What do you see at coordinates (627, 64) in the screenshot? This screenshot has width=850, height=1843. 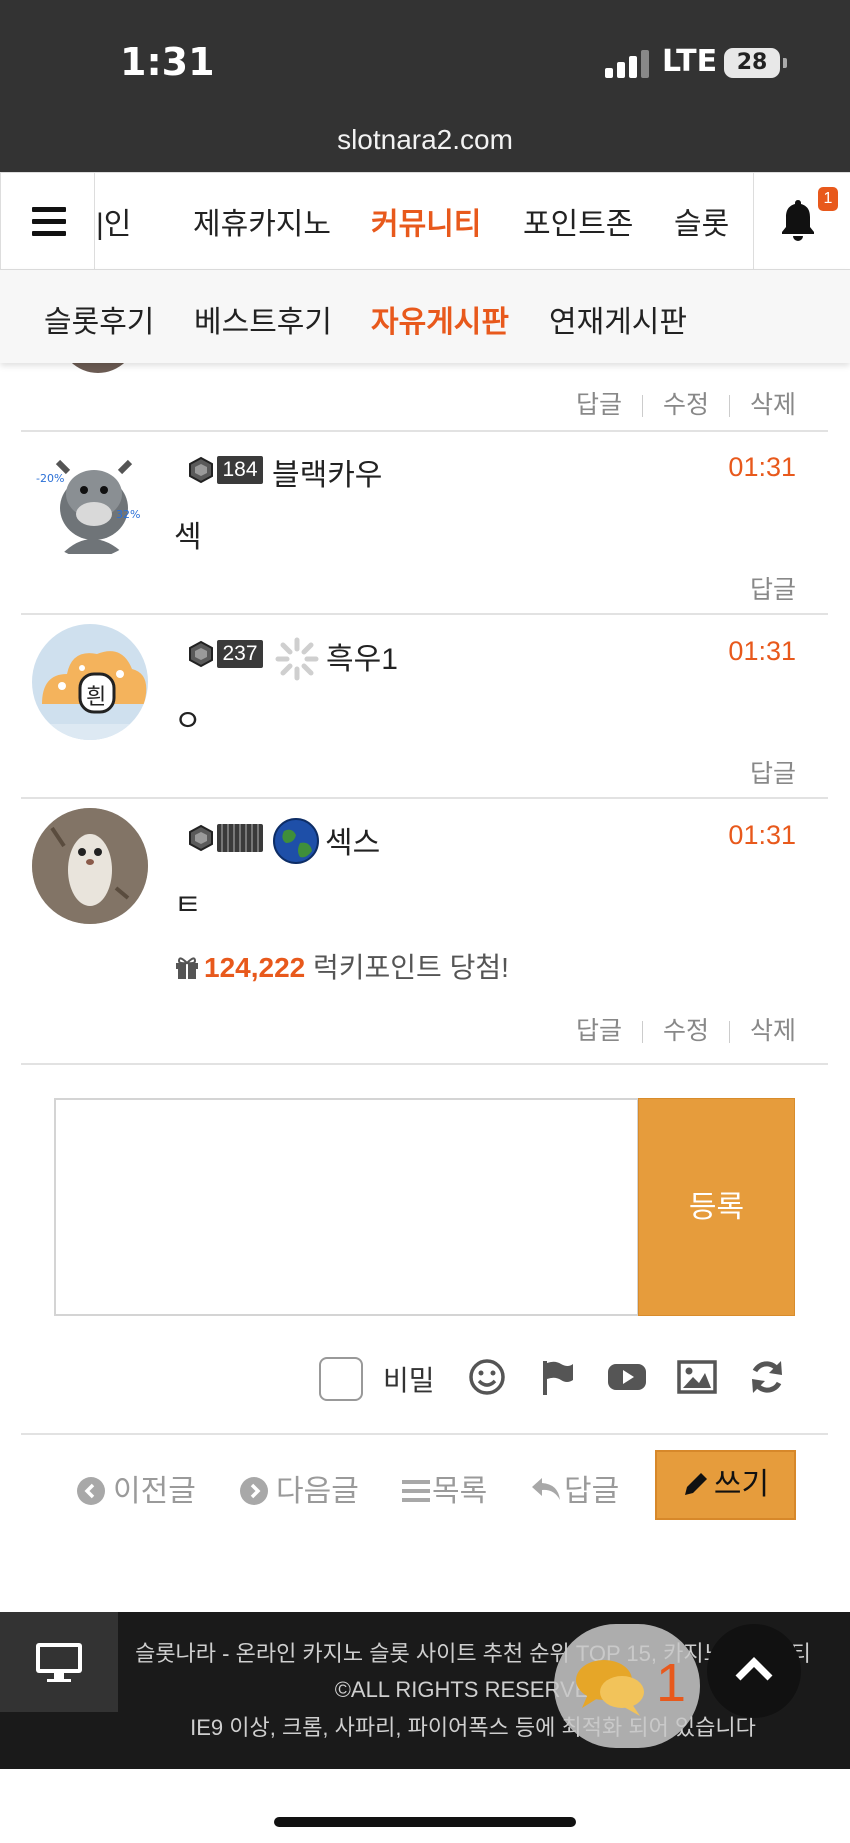 I see `signal-icon` at bounding box center [627, 64].